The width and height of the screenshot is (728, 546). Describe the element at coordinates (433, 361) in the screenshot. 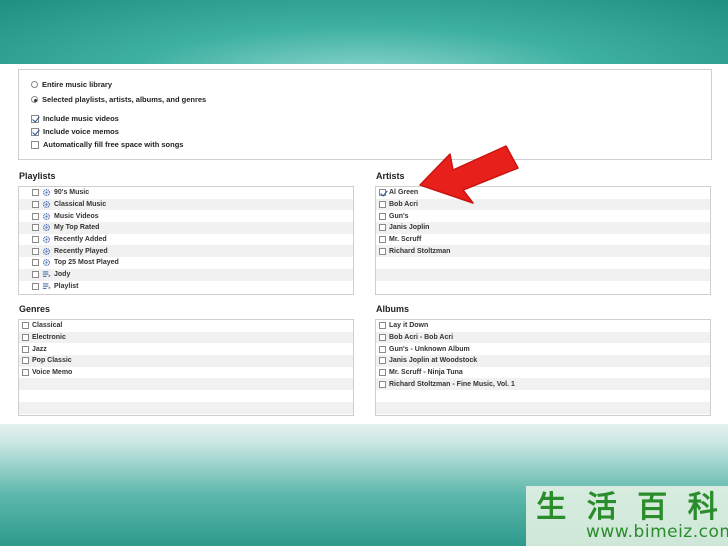

I see `album-label: Janis Joplin at Woodstock` at that location.